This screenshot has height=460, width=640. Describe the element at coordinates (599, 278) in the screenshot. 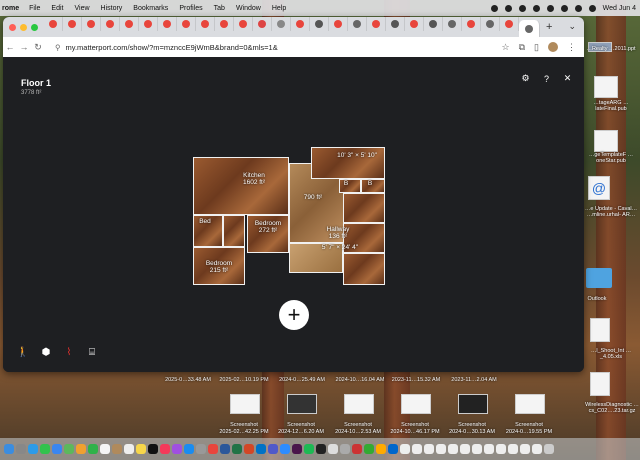

I see `outlook-folder-icon` at that location.